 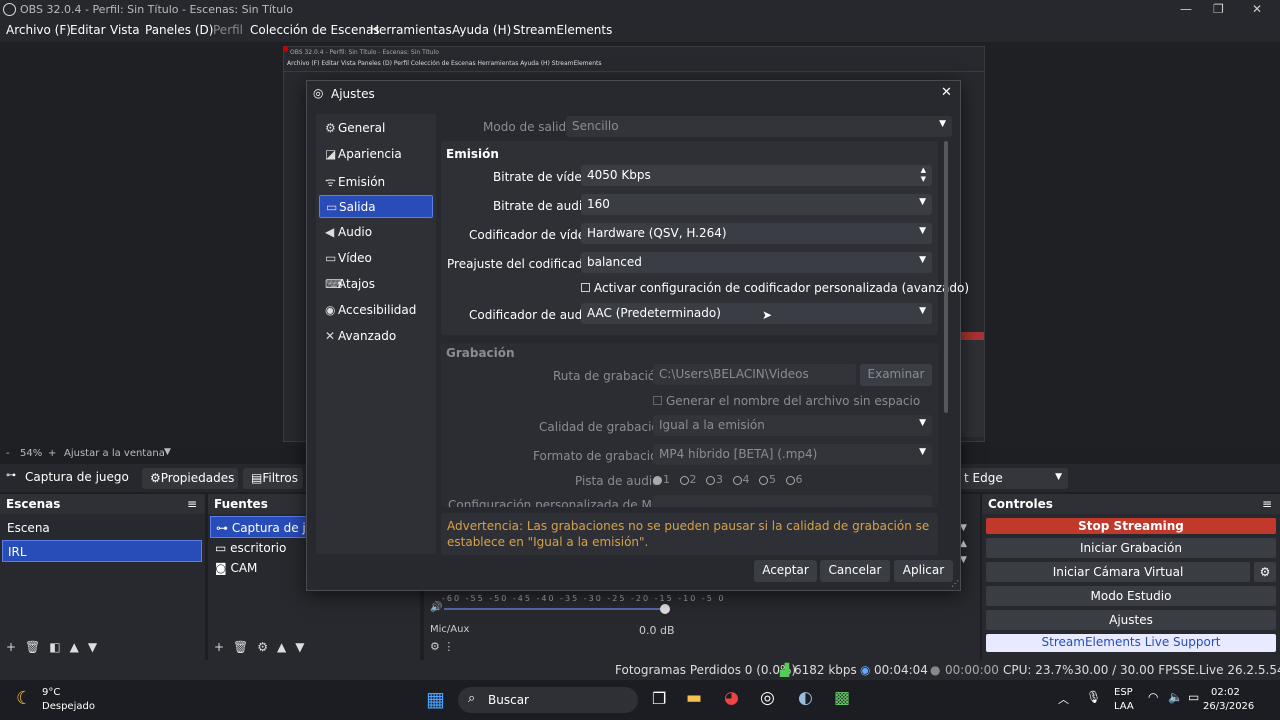 I want to click on menu-archivo: Archivo (F), so click(x=38, y=30).